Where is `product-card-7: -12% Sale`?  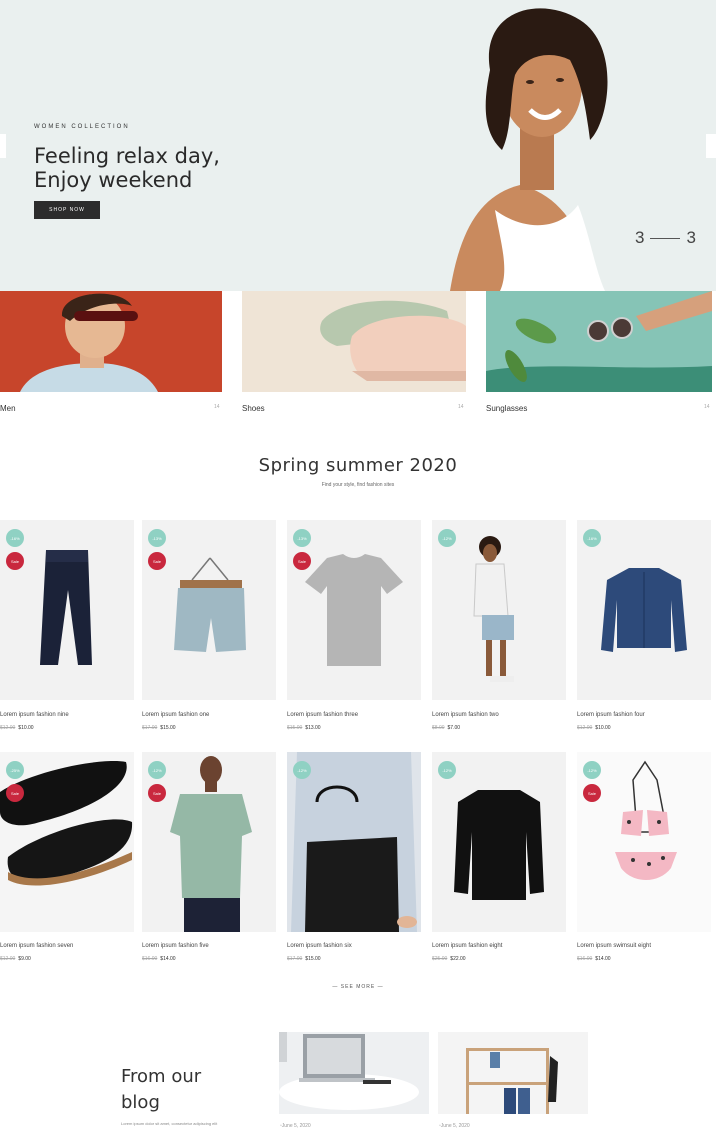
product-card-7: -12% Sale is located at coordinates (209, 842).